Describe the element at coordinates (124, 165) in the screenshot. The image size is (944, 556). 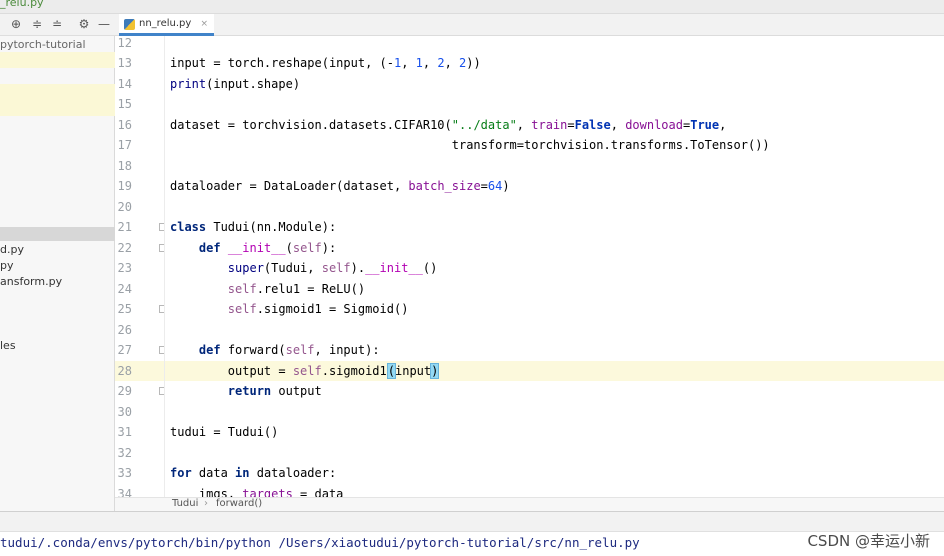
I see `line-number: 18` at that location.